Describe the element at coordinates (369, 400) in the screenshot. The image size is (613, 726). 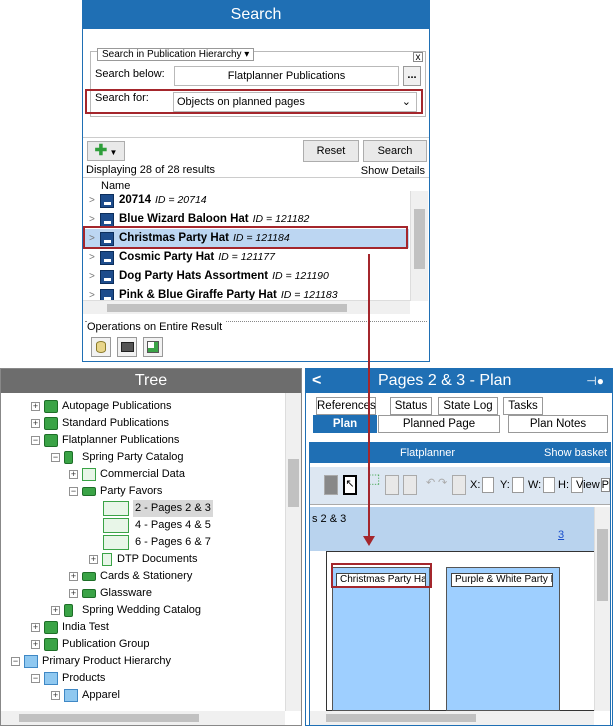
I see `drag-arrow` at that location.